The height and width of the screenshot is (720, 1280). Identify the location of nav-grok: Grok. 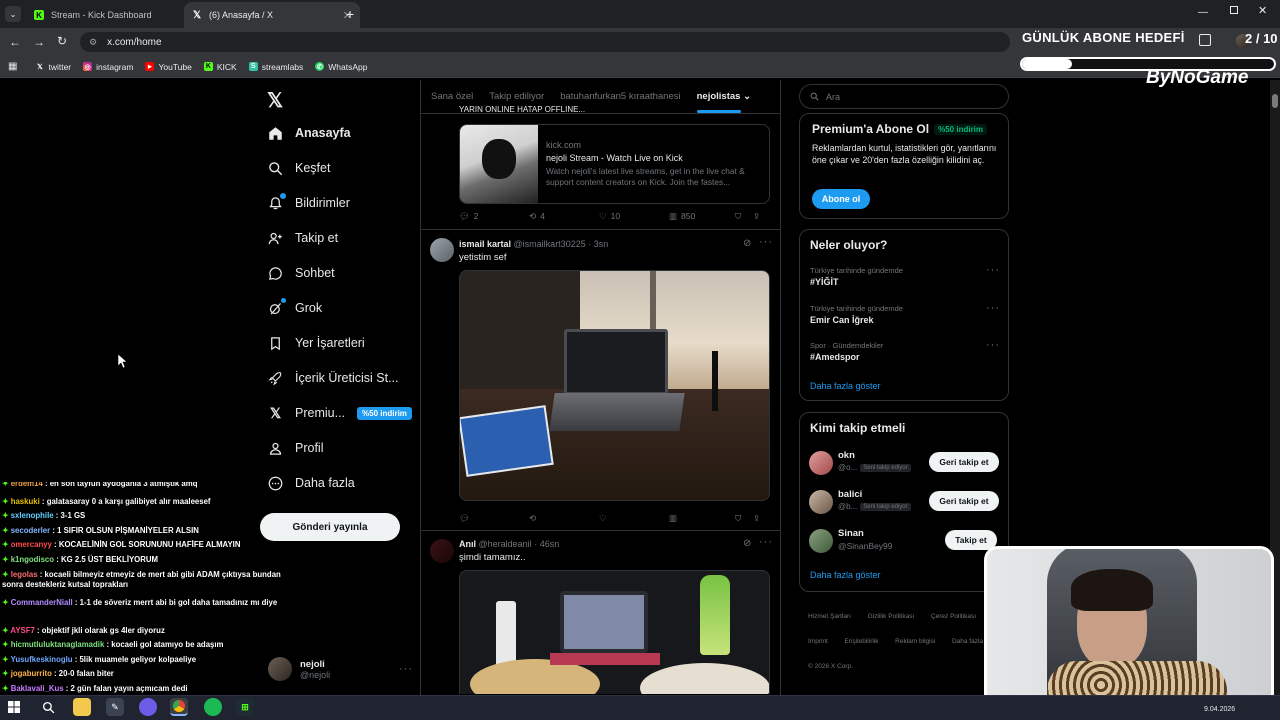
(295, 308).